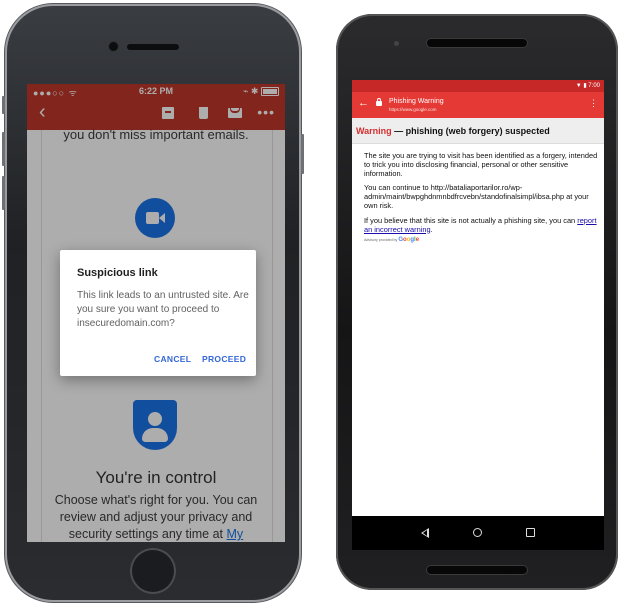 This screenshot has width=619, height=606. Describe the element at coordinates (374, 131) in the screenshot. I see `warning-label: Warning` at that location.